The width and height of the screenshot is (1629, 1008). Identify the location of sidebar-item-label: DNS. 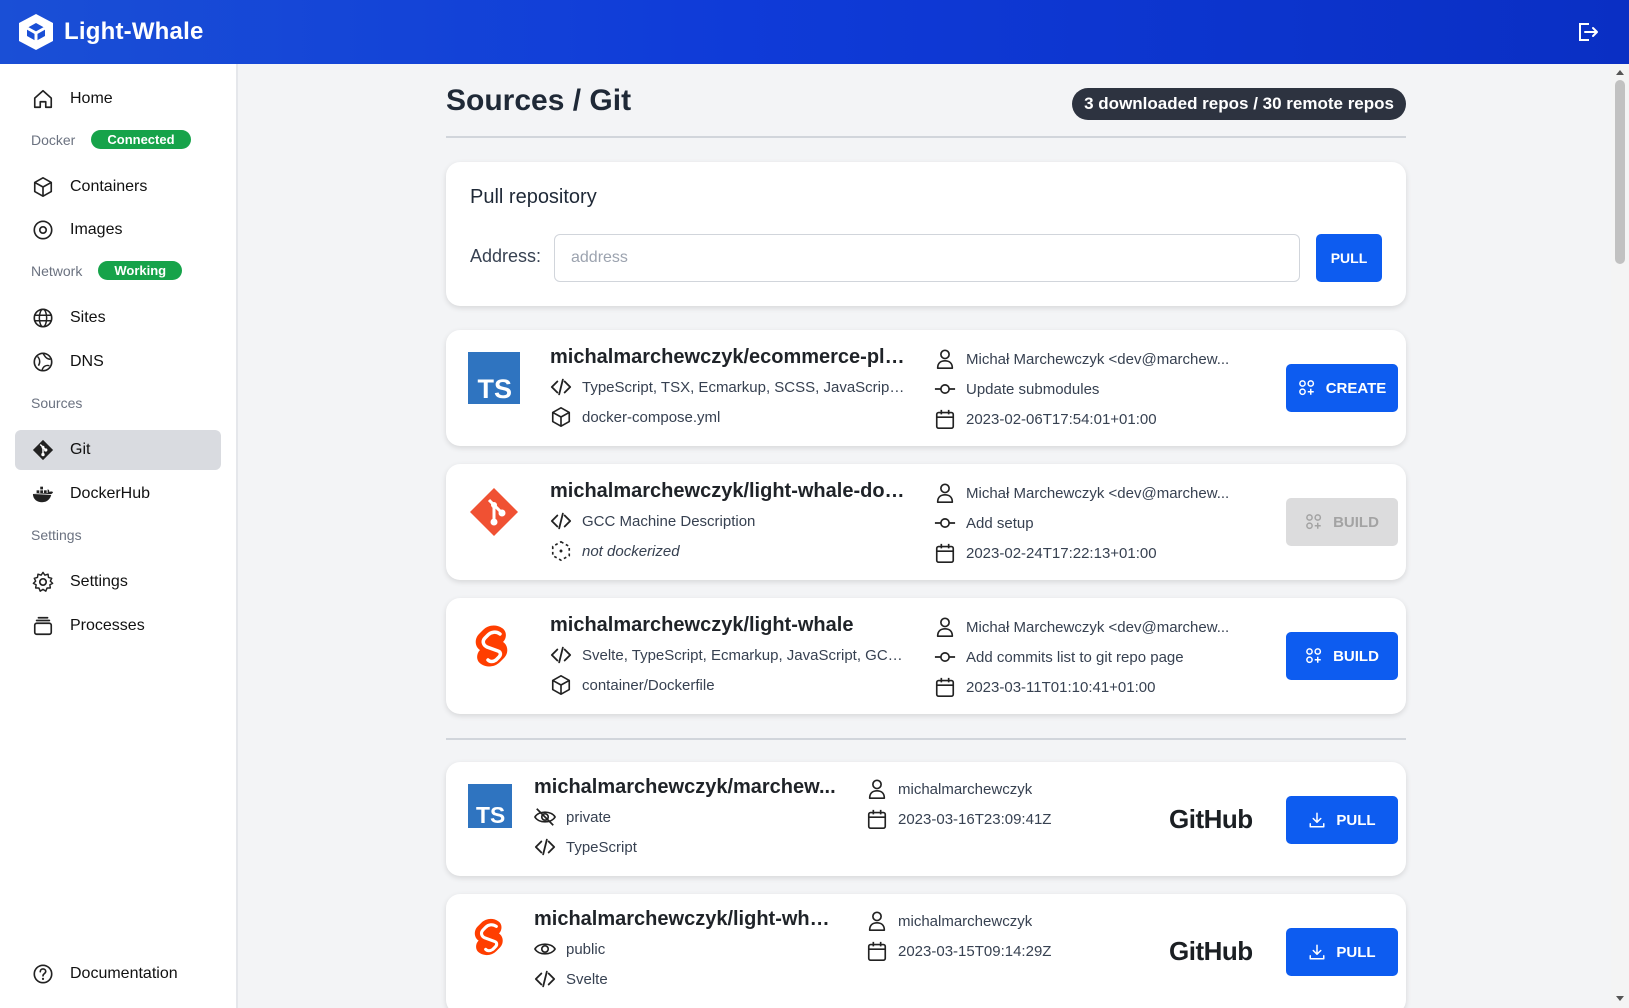
(87, 361).